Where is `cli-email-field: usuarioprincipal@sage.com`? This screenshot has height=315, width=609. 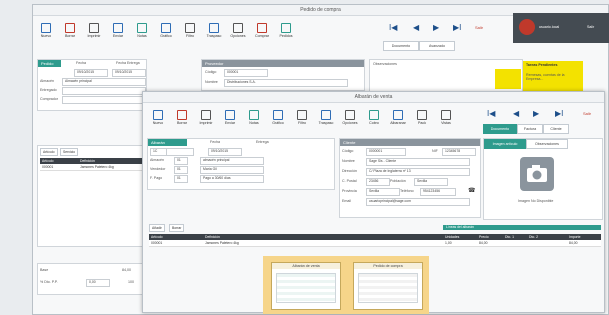 cli-email-field: usuarioprincipal@sage.com is located at coordinates (418, 202).